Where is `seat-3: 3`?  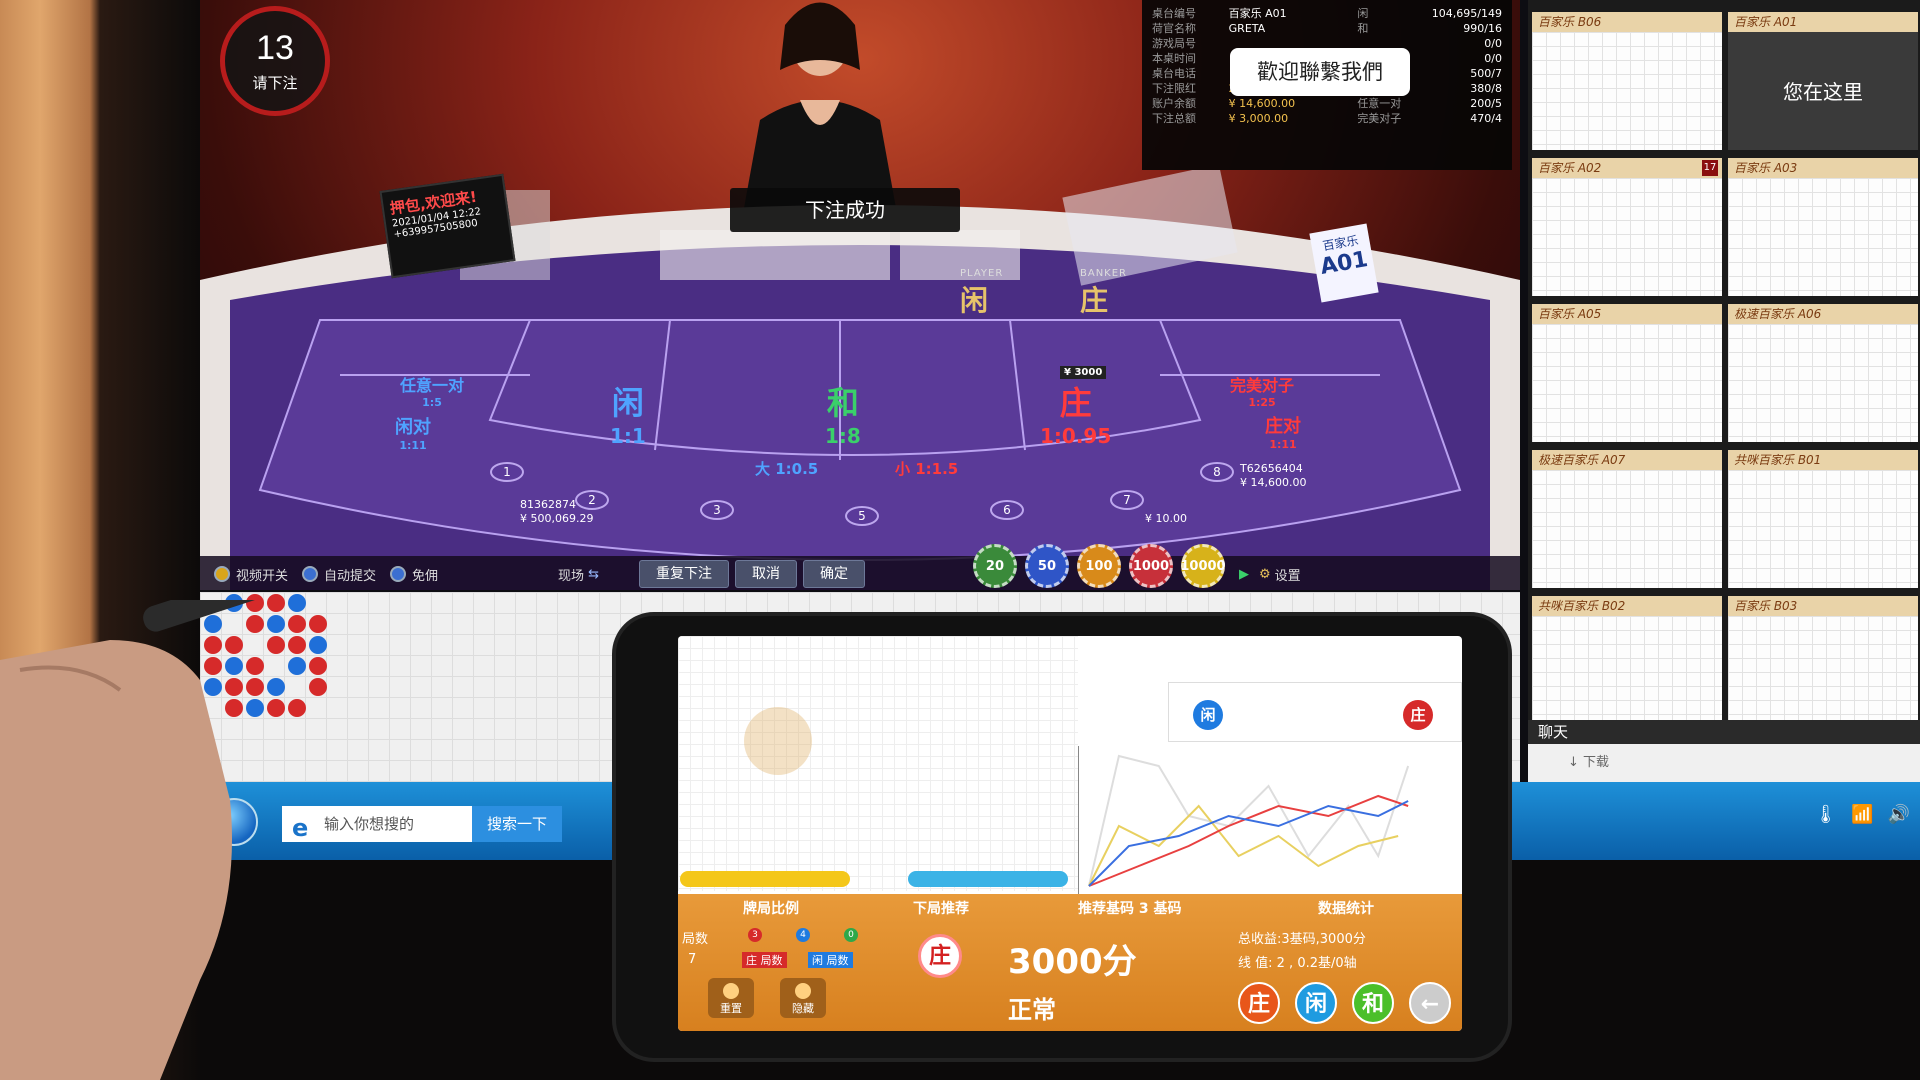
seat-3: 3 is located at coordinates (717, 510).